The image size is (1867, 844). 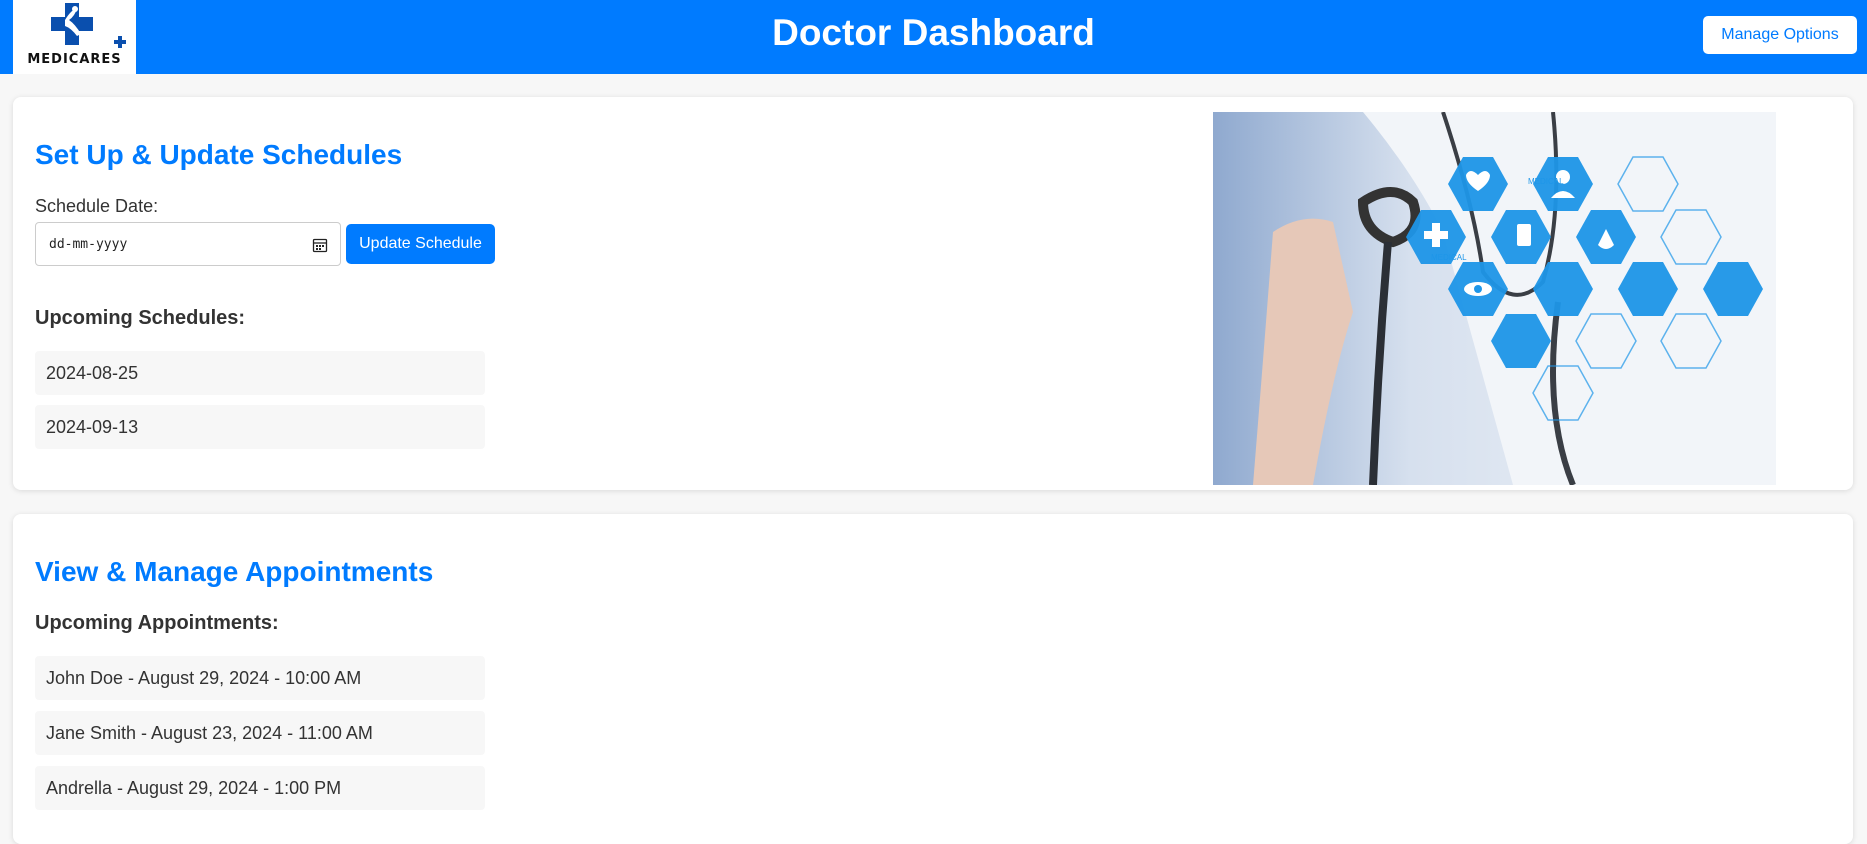 What do you see at coordinates (260, 678) in the screenshot?
I see `appointment-item: John Doe - August 29, 2024 - 10:00 AM` at bounding box center [260, 678].